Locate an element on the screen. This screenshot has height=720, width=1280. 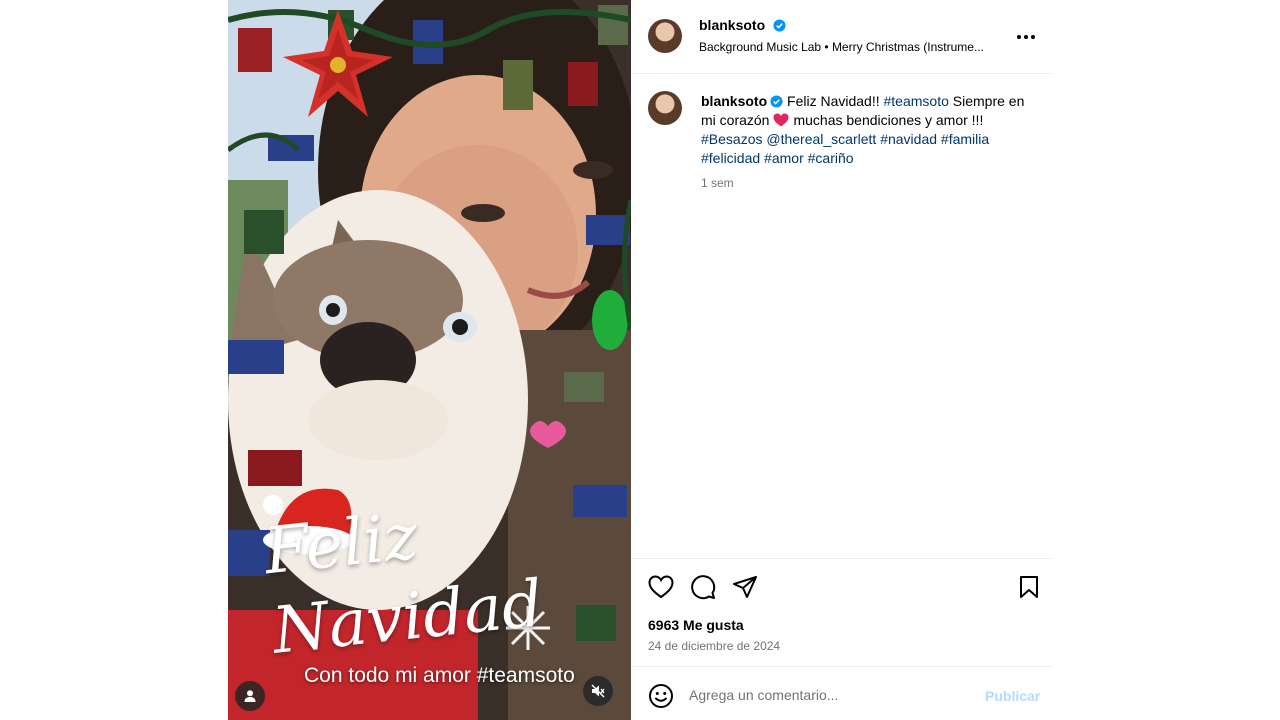
mention-thereal-scarlett: @thereal_scarlett is located at coordinates (821, 139).